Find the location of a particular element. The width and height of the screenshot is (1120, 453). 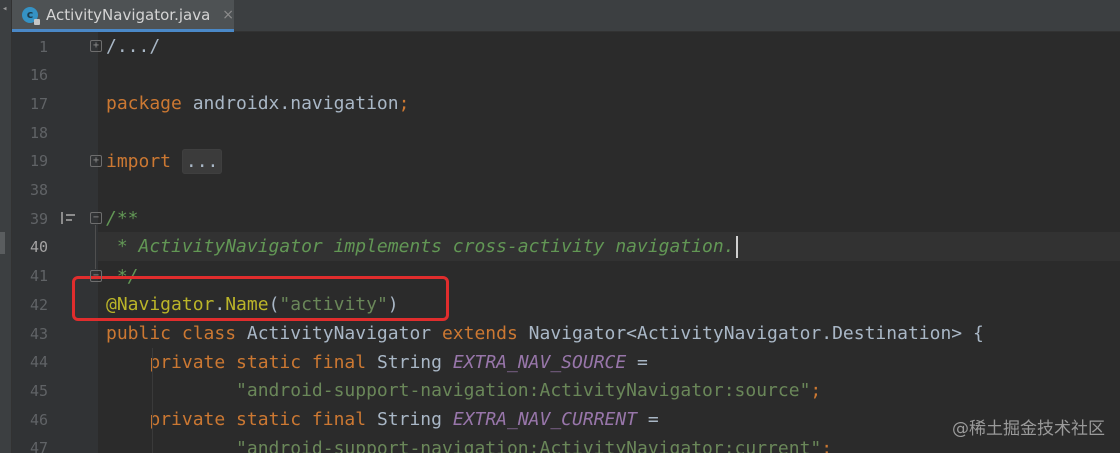

line-number: 16 is located at coordinates (38, 75).